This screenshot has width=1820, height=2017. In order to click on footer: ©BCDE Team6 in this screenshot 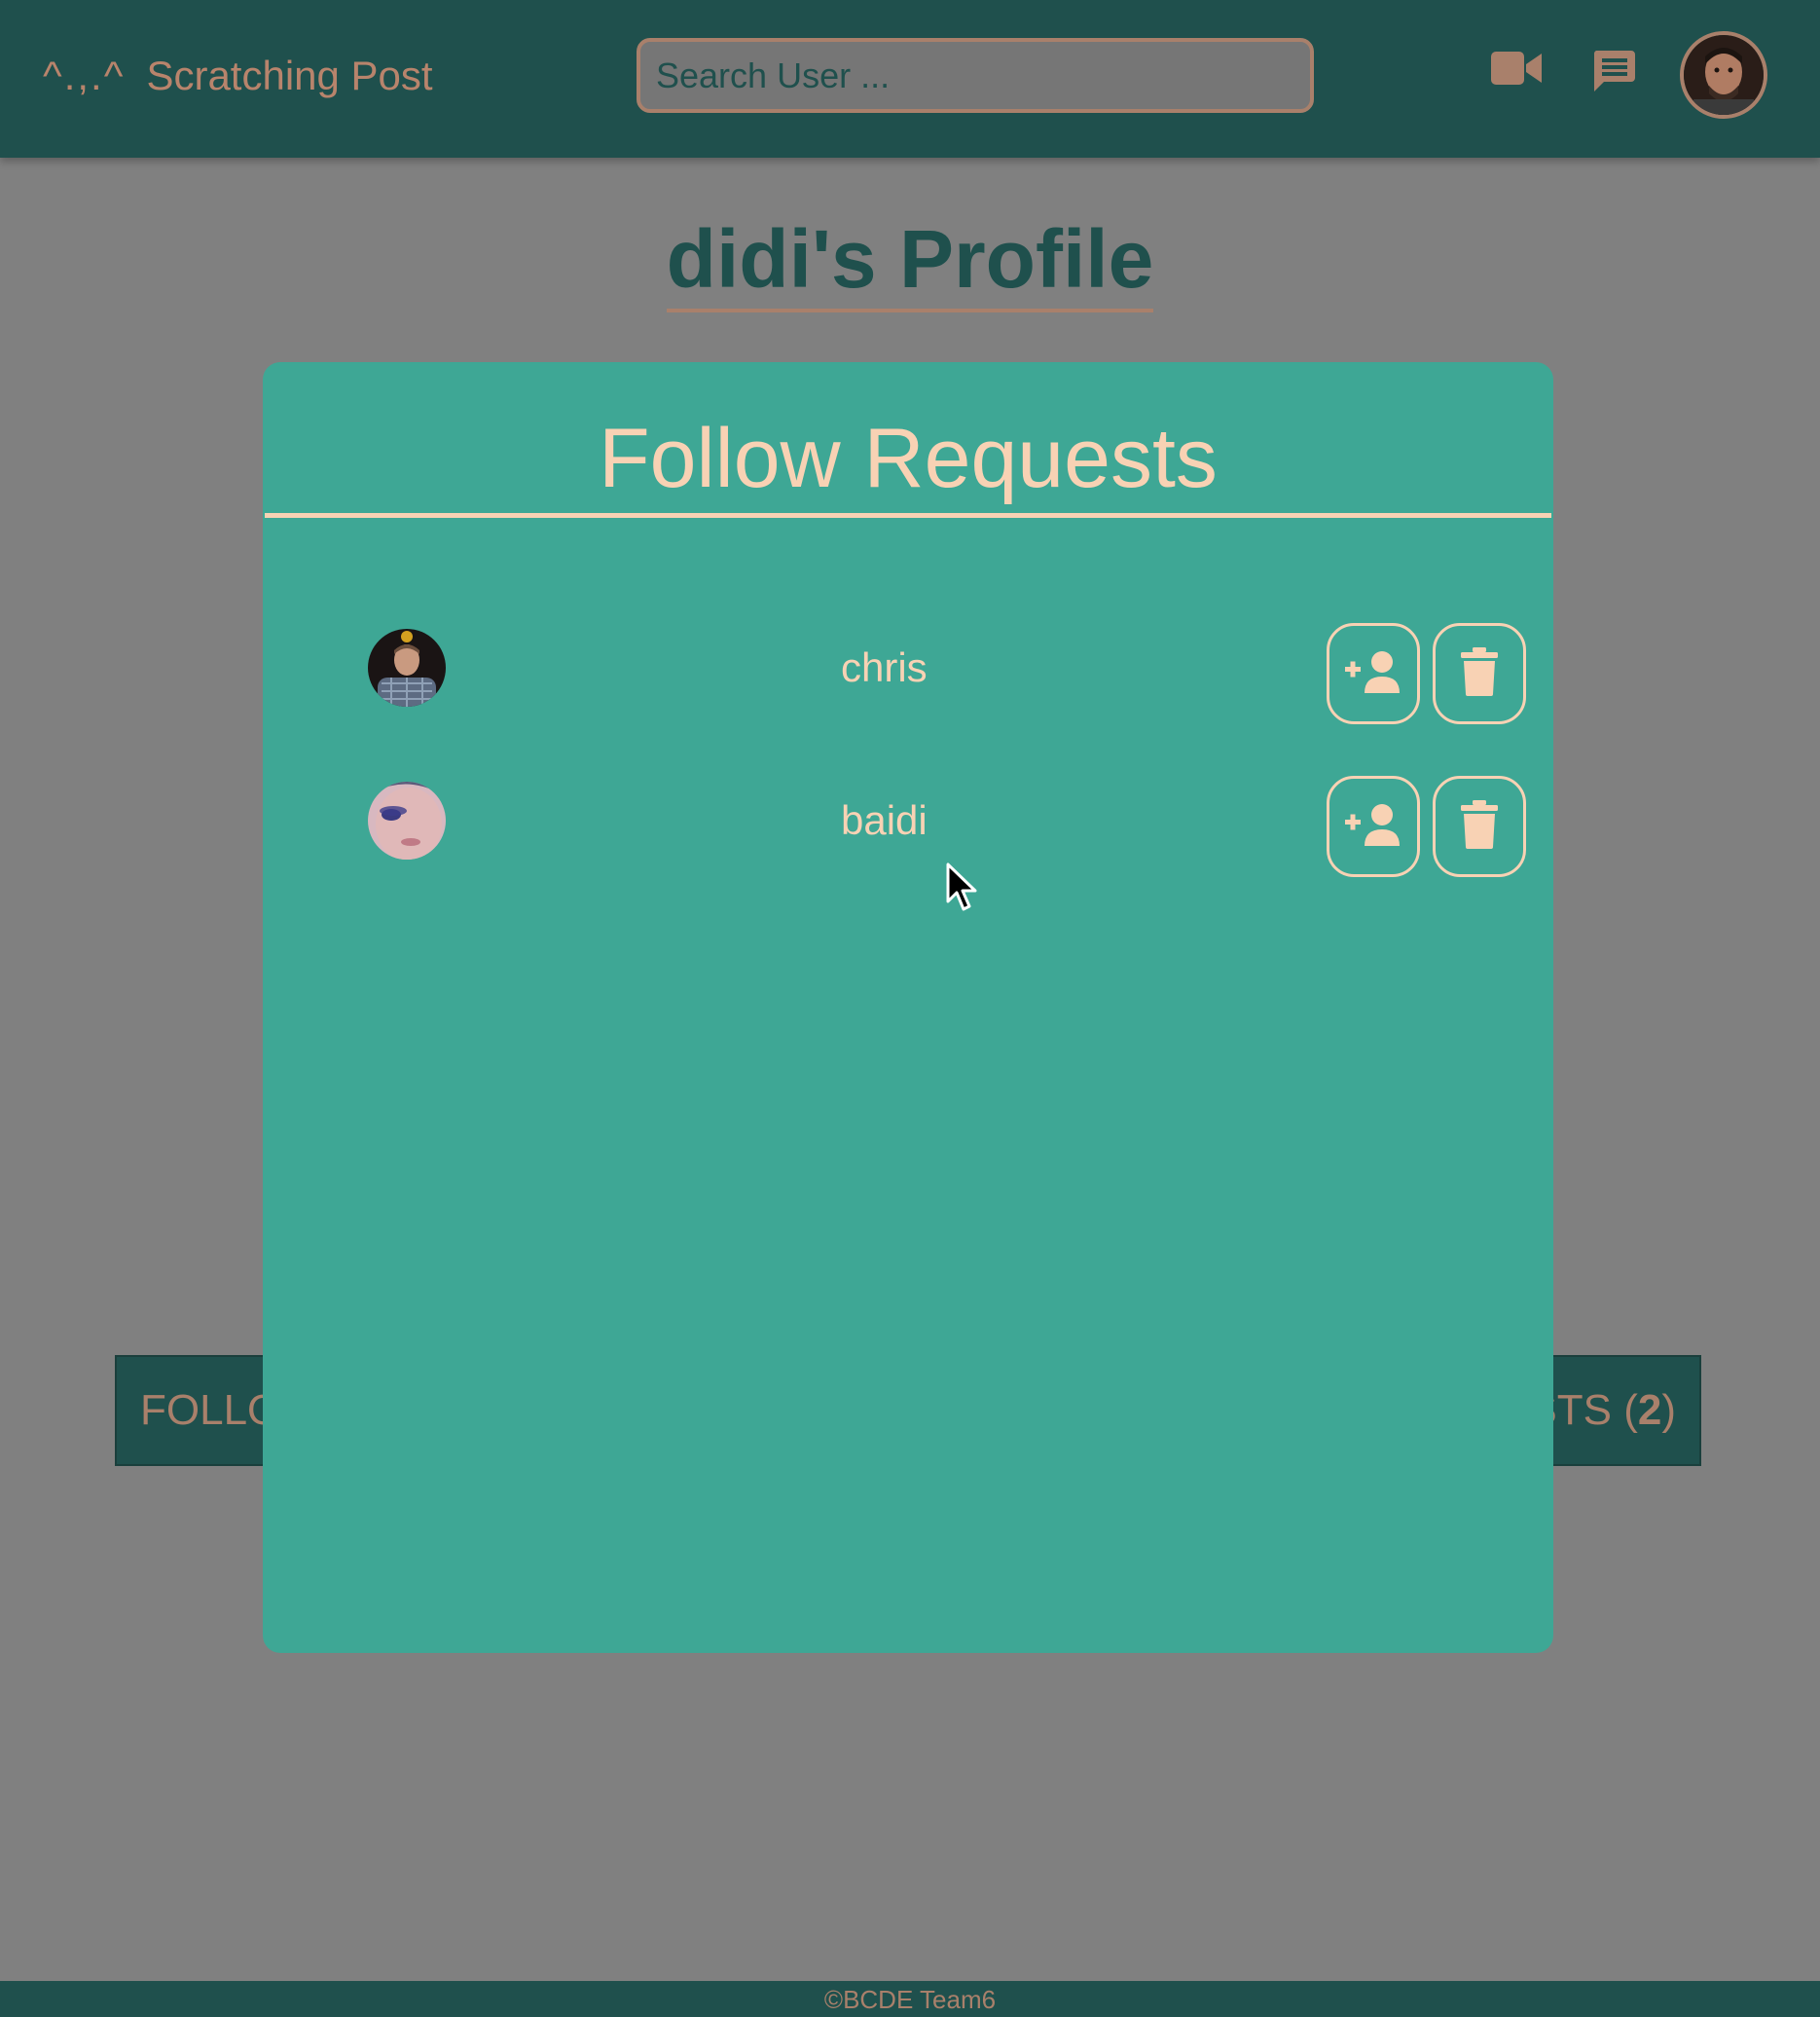, I will do `click(910, 1999)`.